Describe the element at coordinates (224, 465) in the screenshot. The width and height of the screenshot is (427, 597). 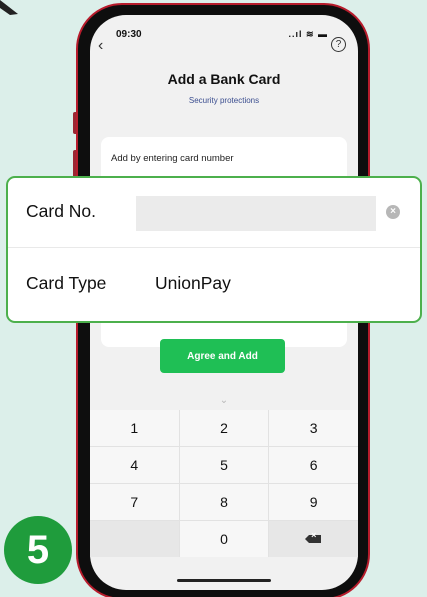
I see `key-5: 5` at that location.